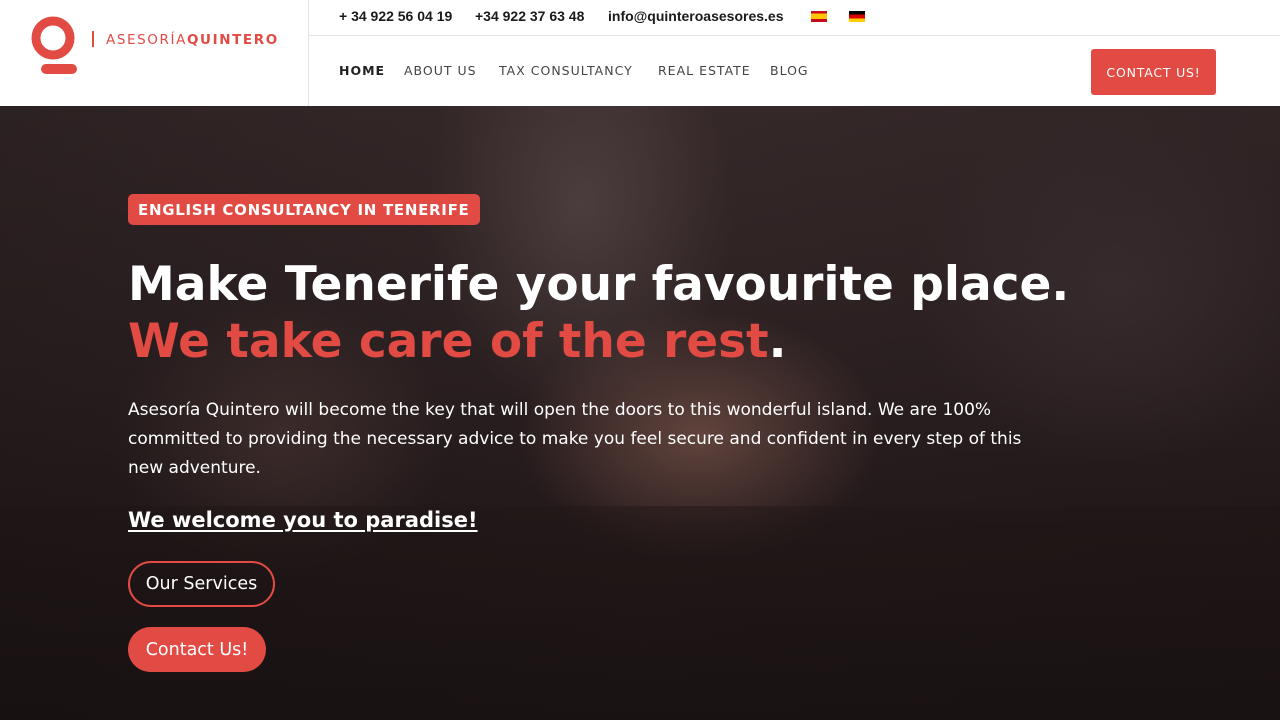 The width and height of the screenshot is (1280, 720). Describe the element at coordinates (529, 16) in the screenshot. I see `phone-link-2: +34 922 37 63 48` at that location.